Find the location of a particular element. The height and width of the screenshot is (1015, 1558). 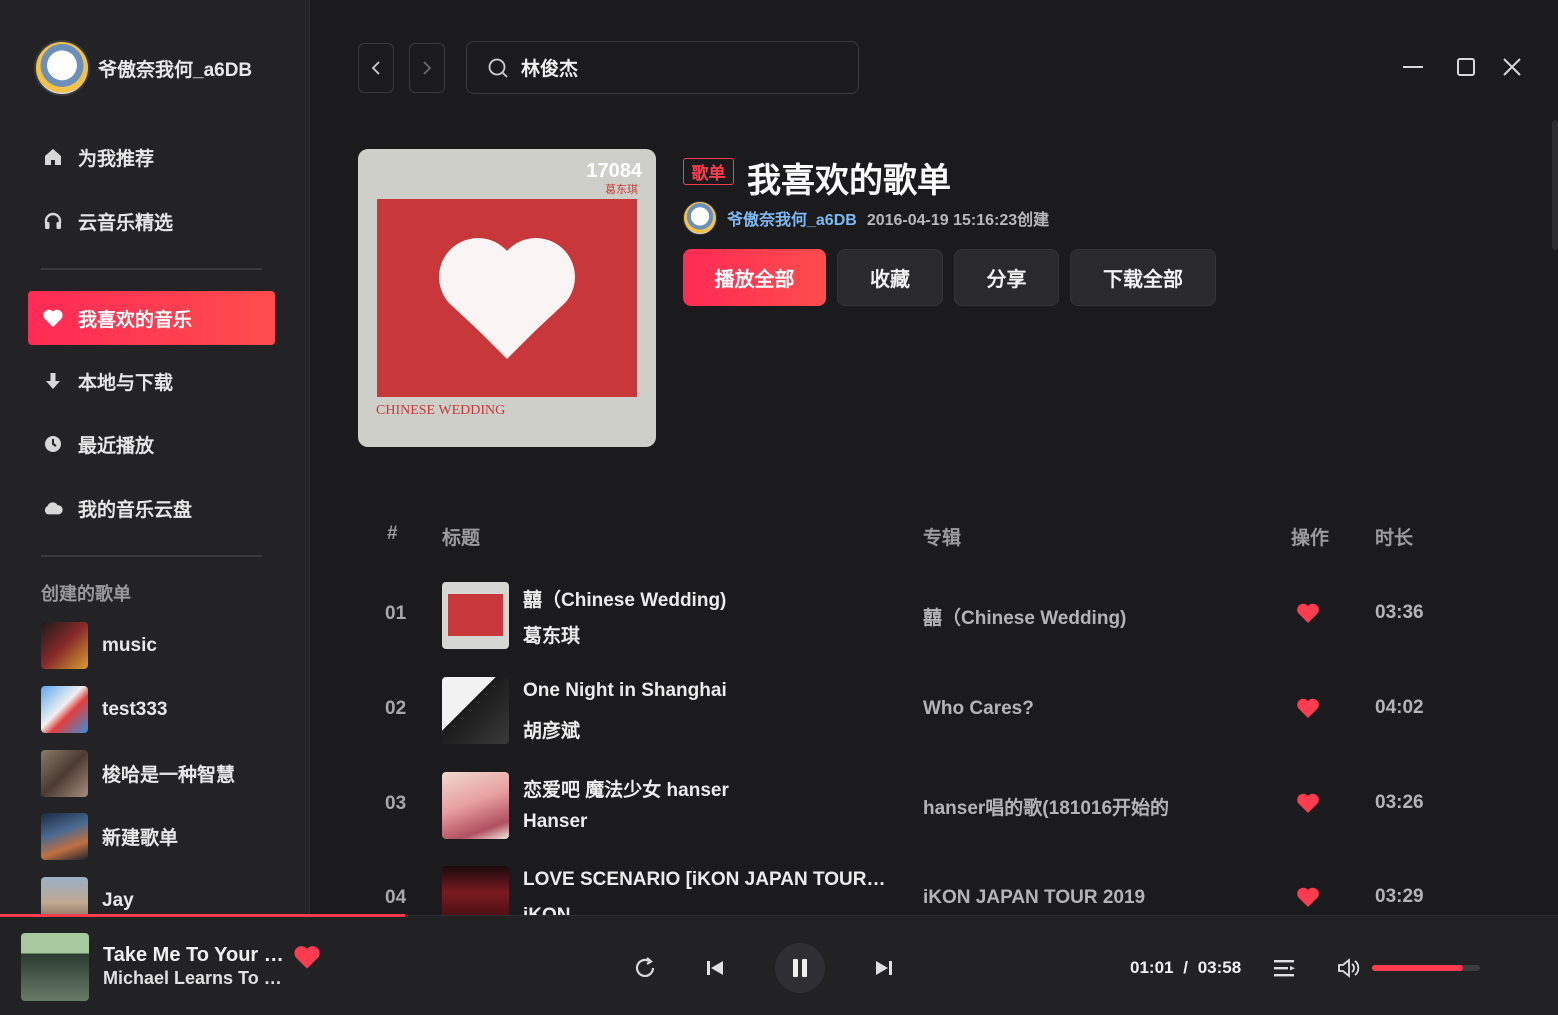

playlist-name: 梭哈是一种智慧 is located at coordinates (169, 775).